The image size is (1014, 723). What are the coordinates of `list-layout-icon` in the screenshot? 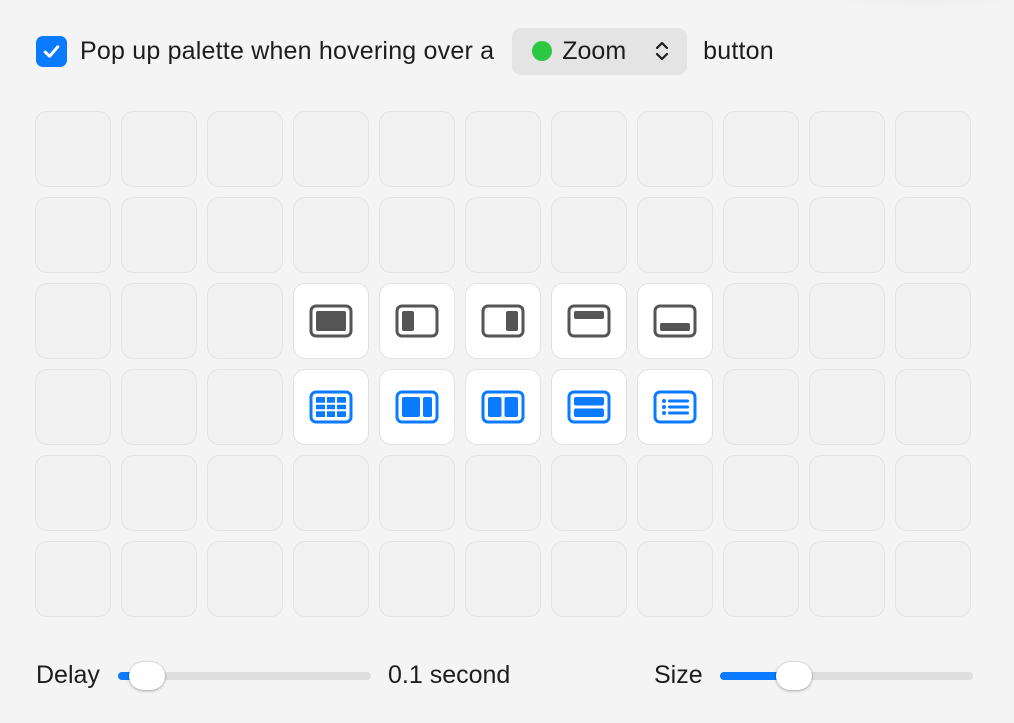 It's located at (675, 407).